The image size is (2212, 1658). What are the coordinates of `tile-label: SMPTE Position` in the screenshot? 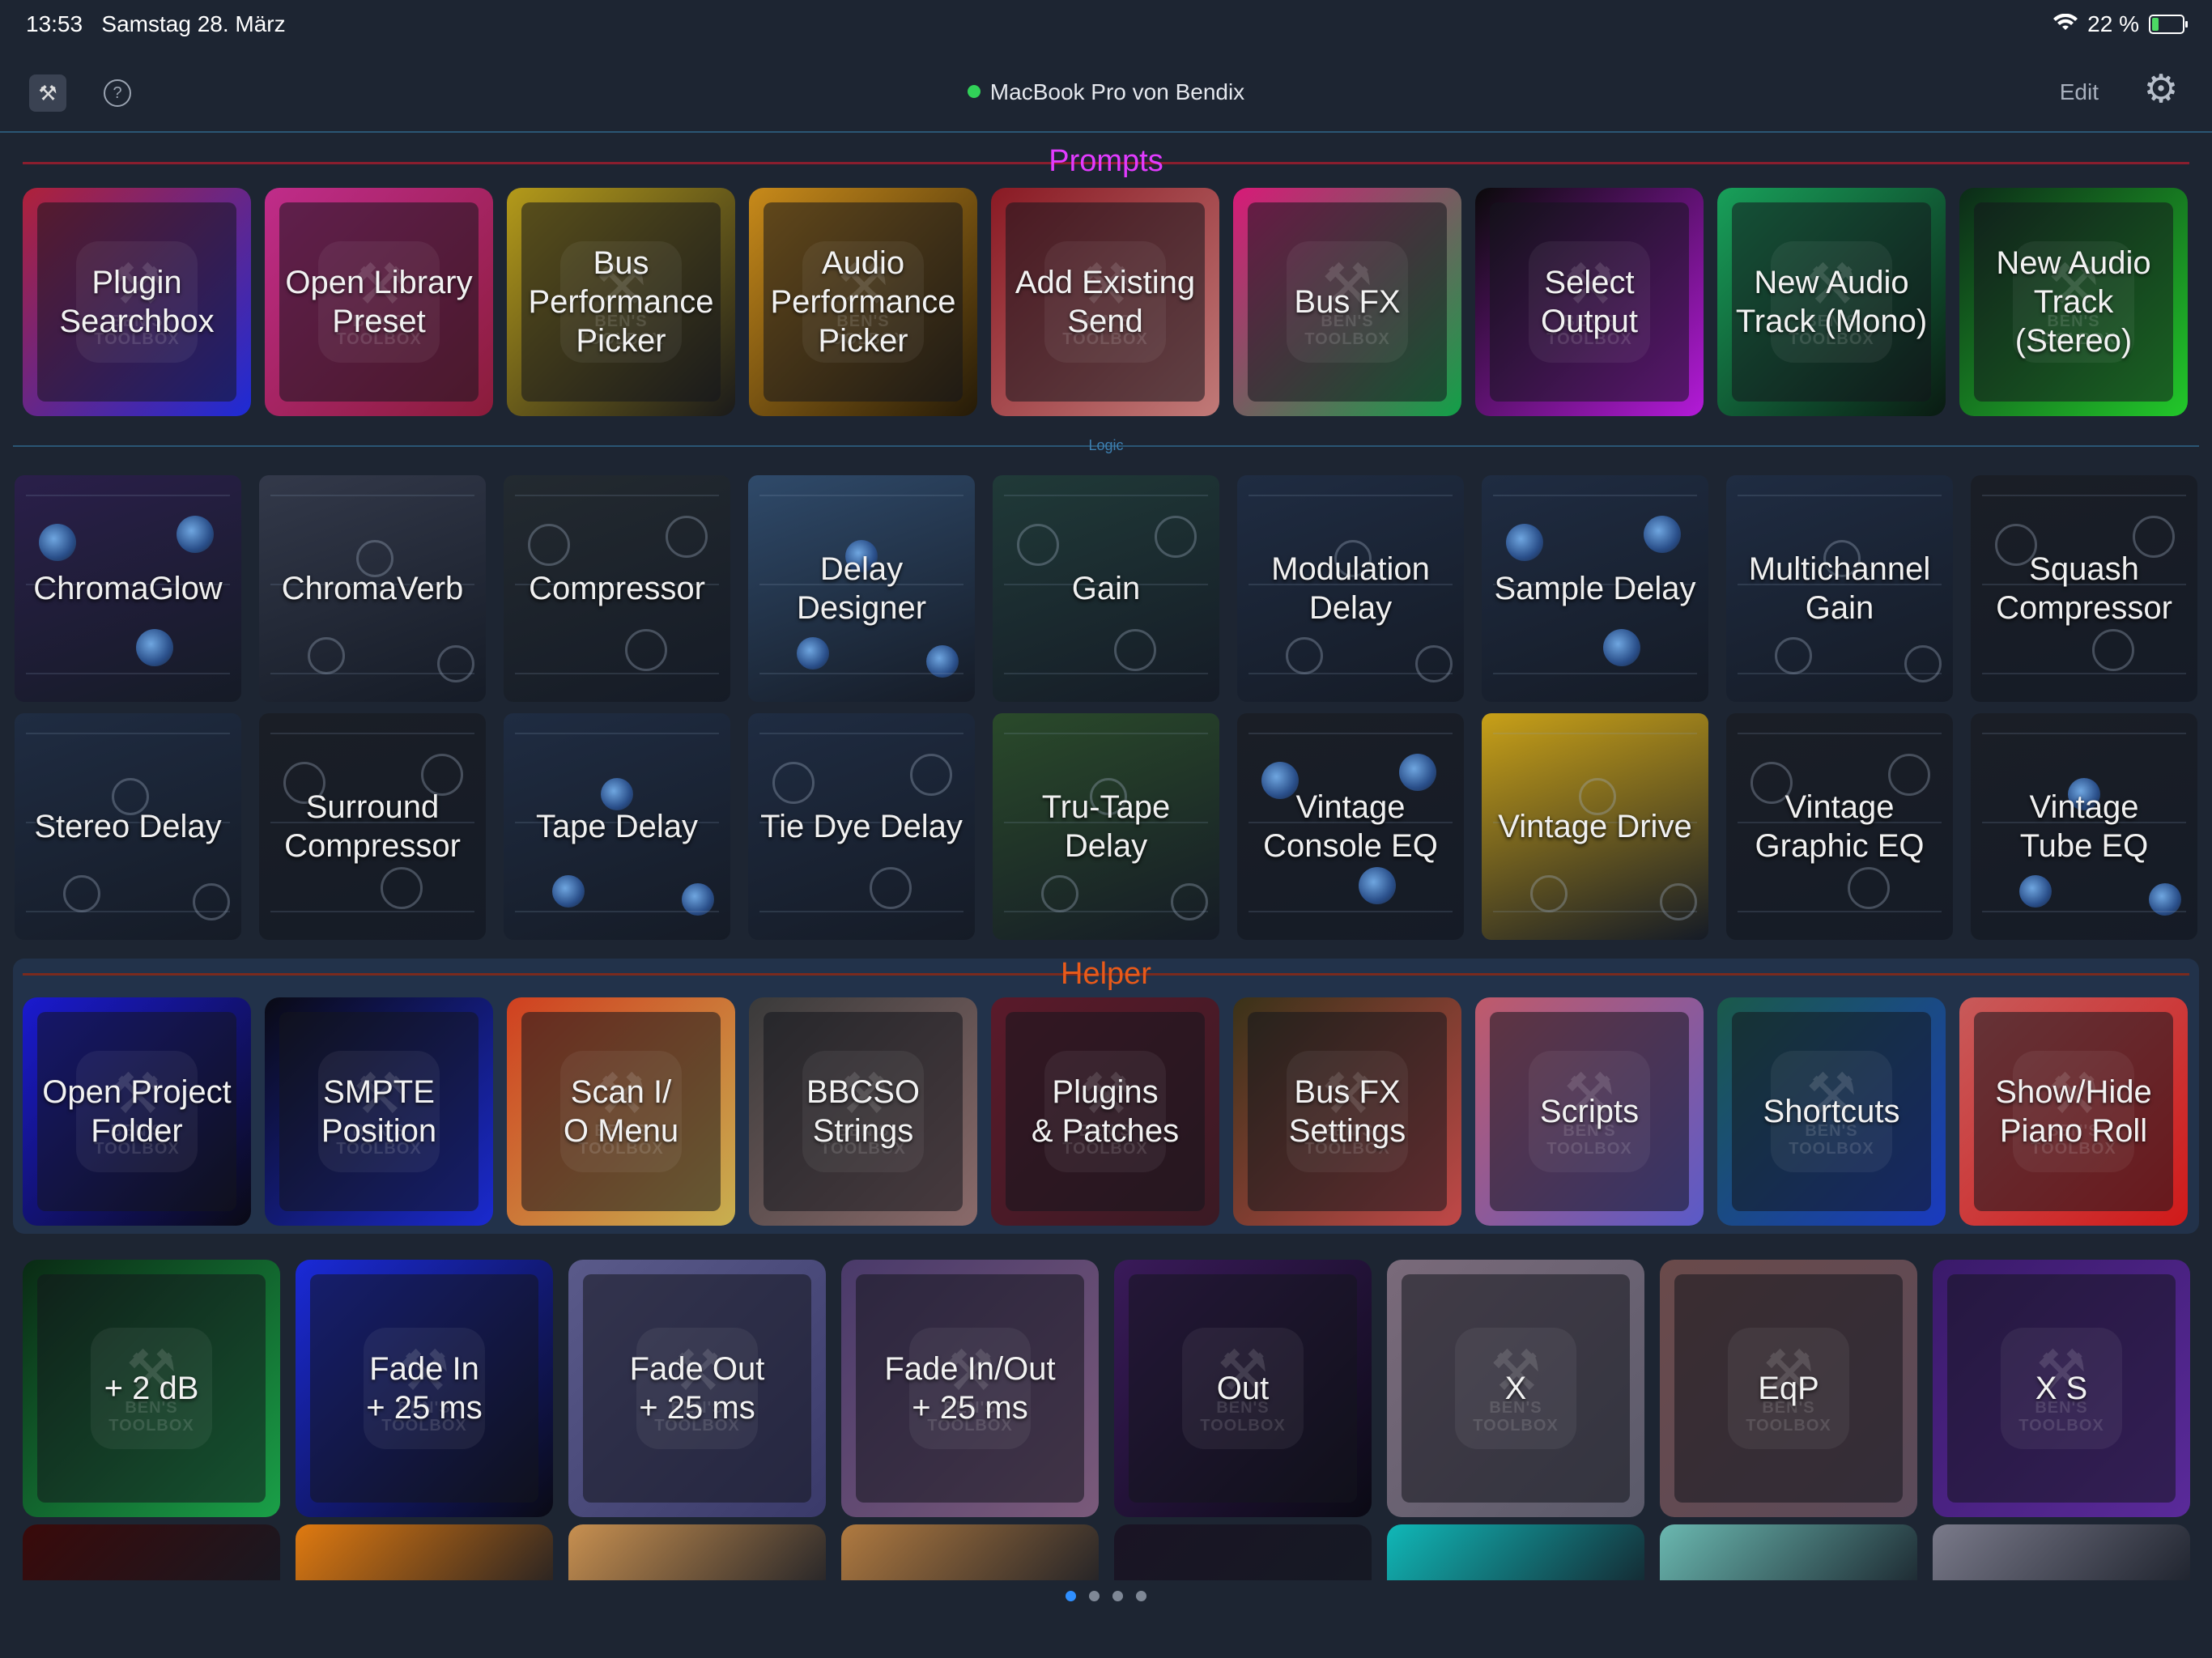 It's located at (379, 1111).